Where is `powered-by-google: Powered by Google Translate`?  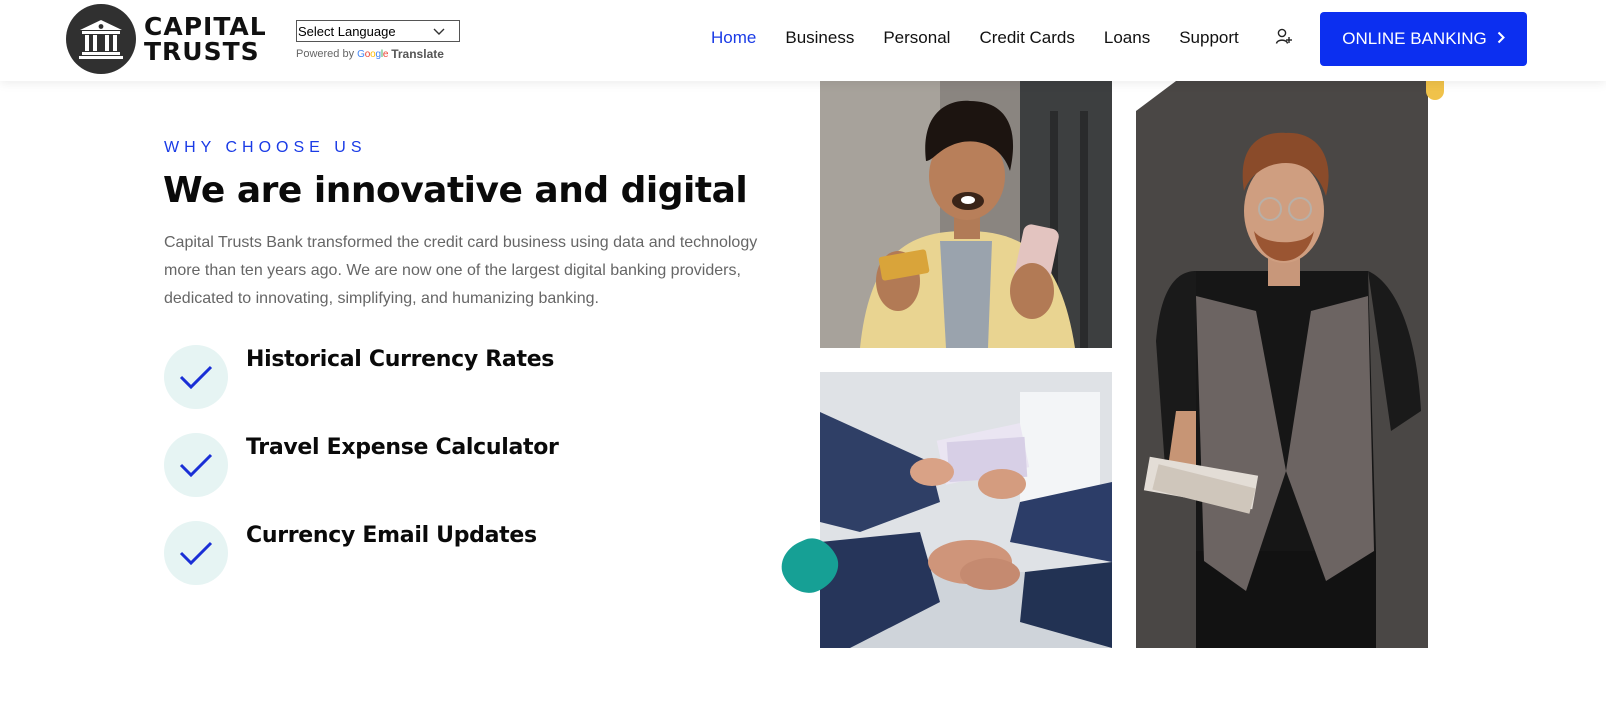
powered-by-google: Powered by Google Translate is located at coordinates (378, 54).